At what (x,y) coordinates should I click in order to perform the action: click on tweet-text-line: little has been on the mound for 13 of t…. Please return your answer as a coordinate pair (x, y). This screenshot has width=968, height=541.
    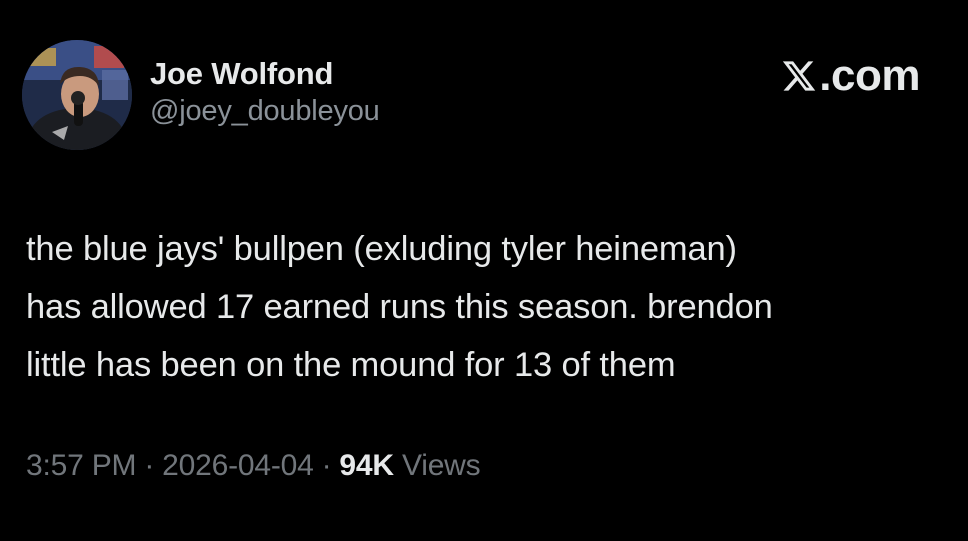
    Looking at the image, I should click on (351, 365).